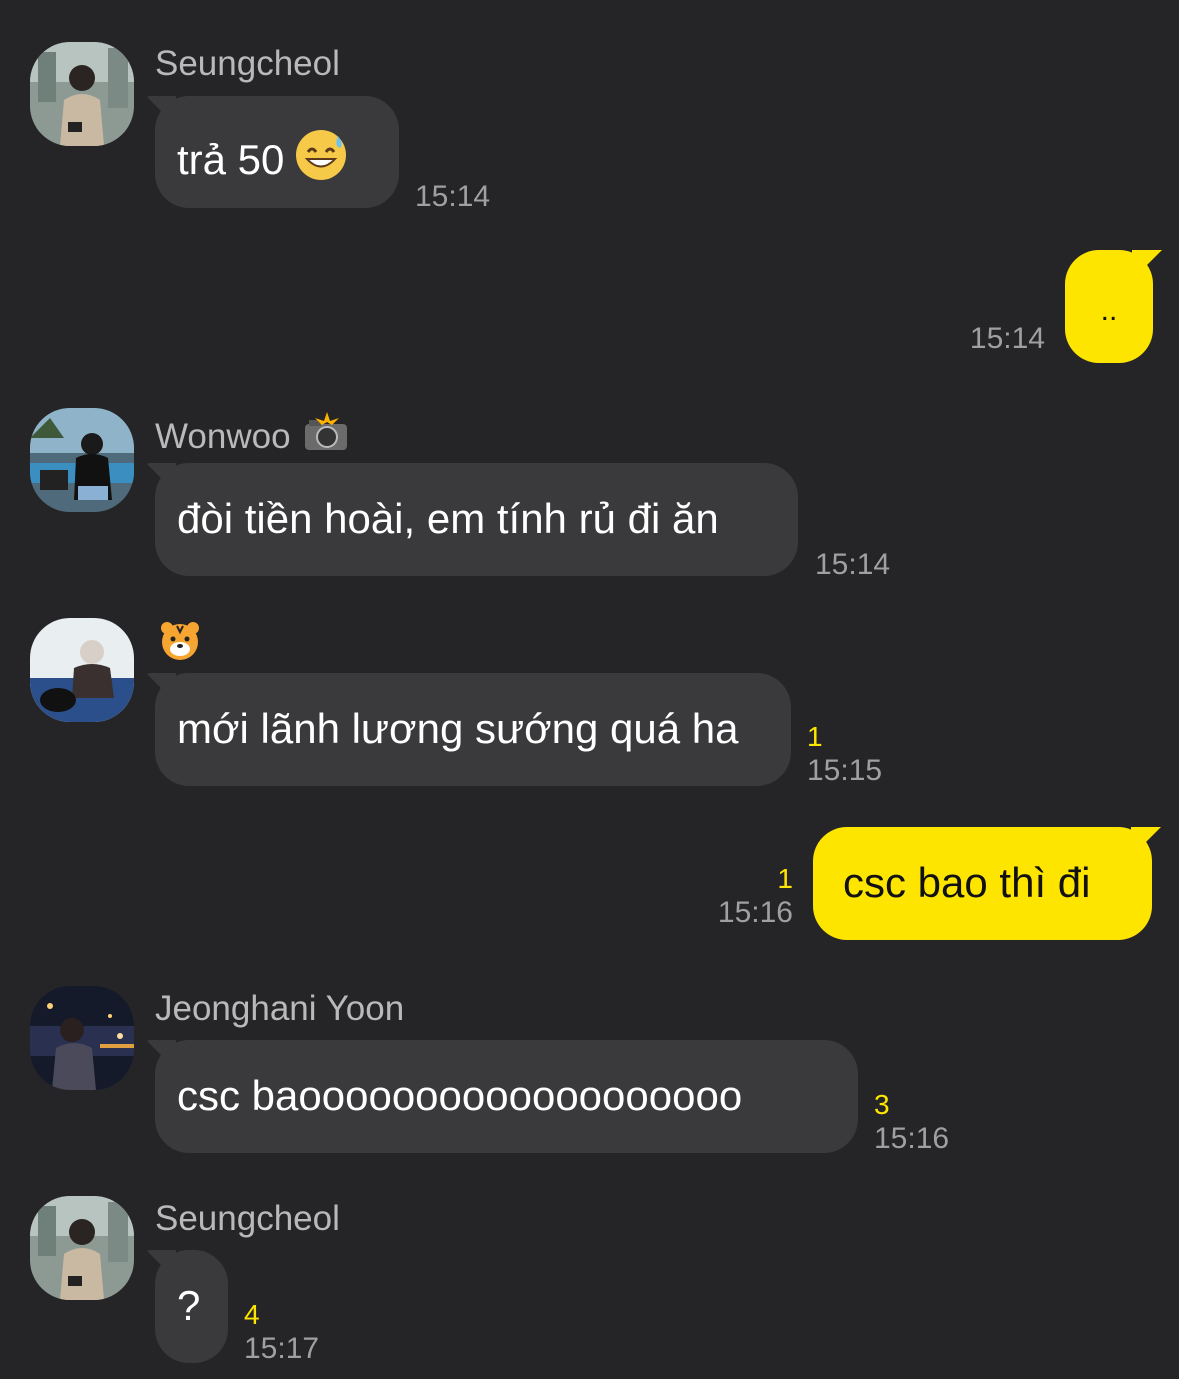 This screenshot has height=1379, width=1179. What do you see at coordinates (326, 436) in the screenshot?
I see `camera-flash-icon` at bounding box center [326, 436].